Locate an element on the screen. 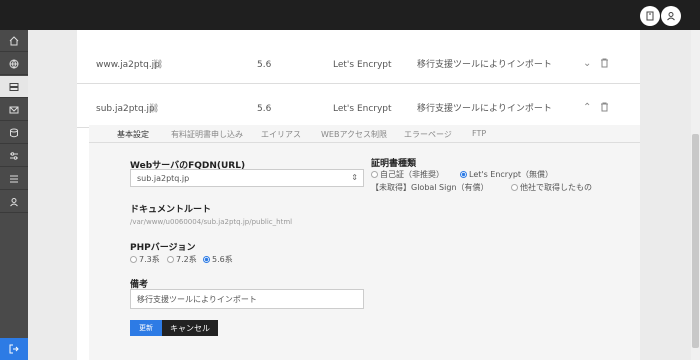  logout-icon is located at coordinates (14, 349).